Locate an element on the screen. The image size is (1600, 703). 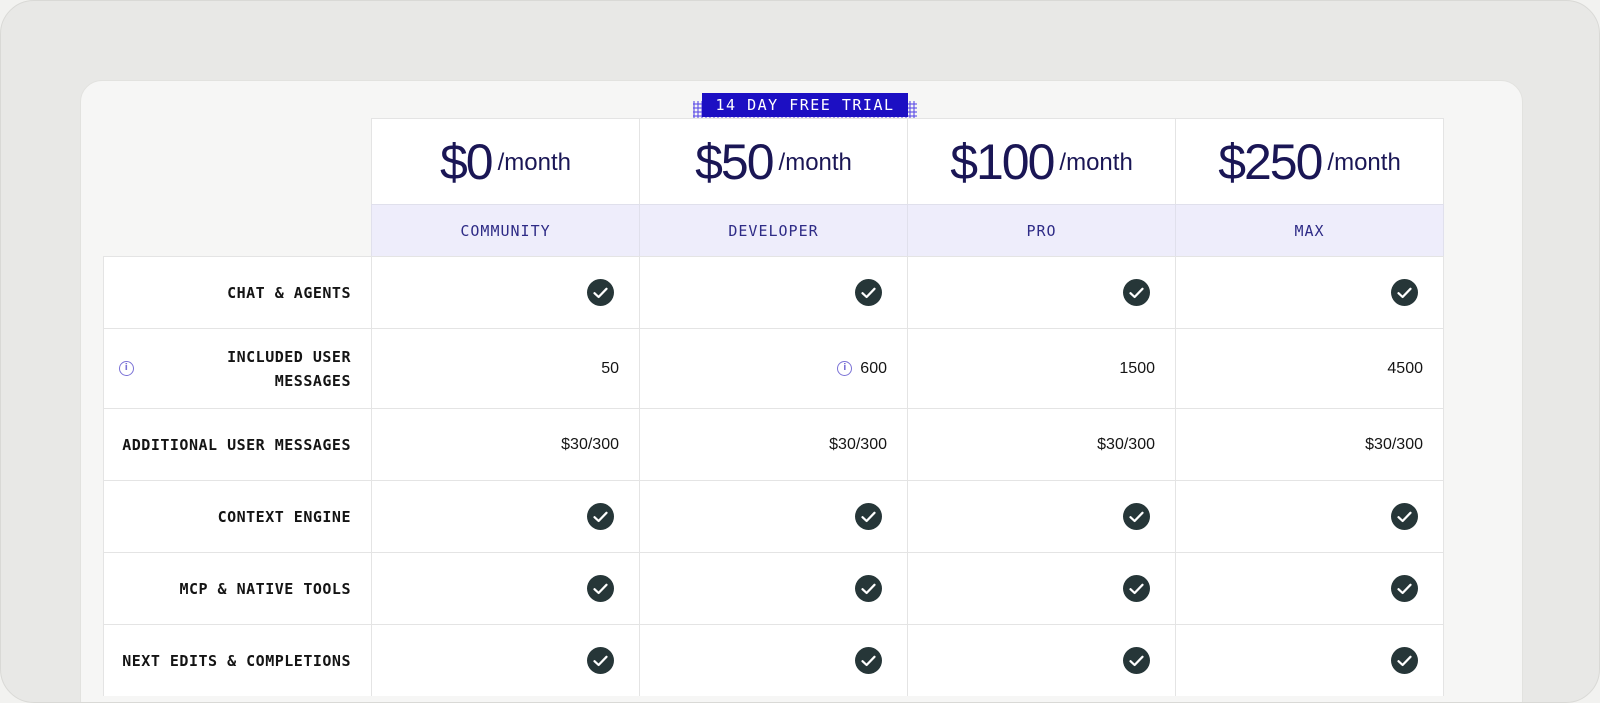
price-cell-max: $250 /month is located at coordinates (1309, 161).